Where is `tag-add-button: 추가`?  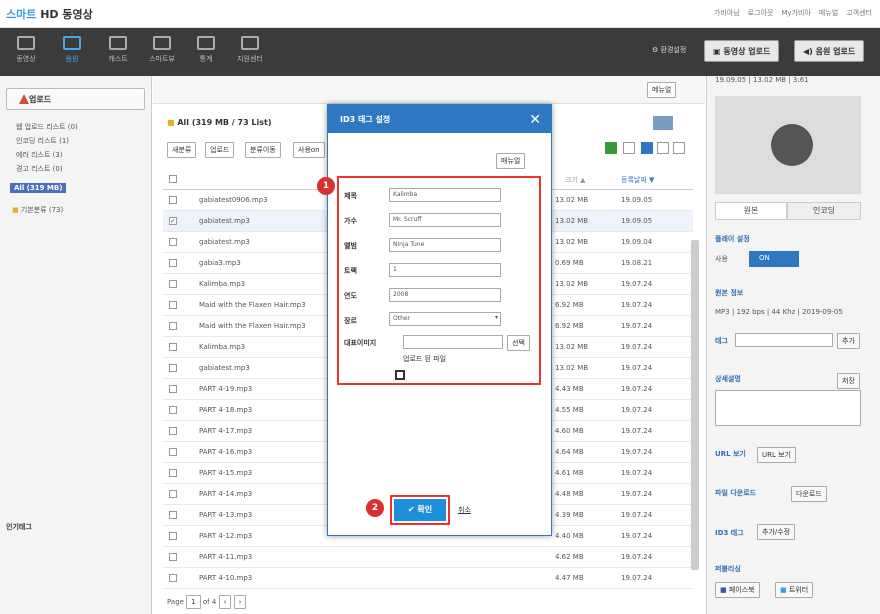
tag-add-button: 추가 is located at coordinates (848, 341).